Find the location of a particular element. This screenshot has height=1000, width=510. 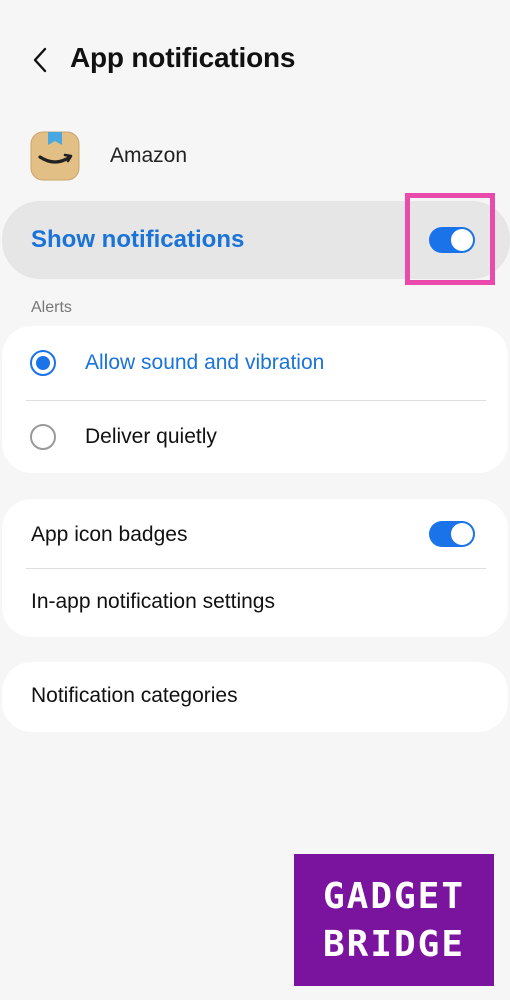

watermark-line-2: BRIDGE is located at coordinates (394, 944).